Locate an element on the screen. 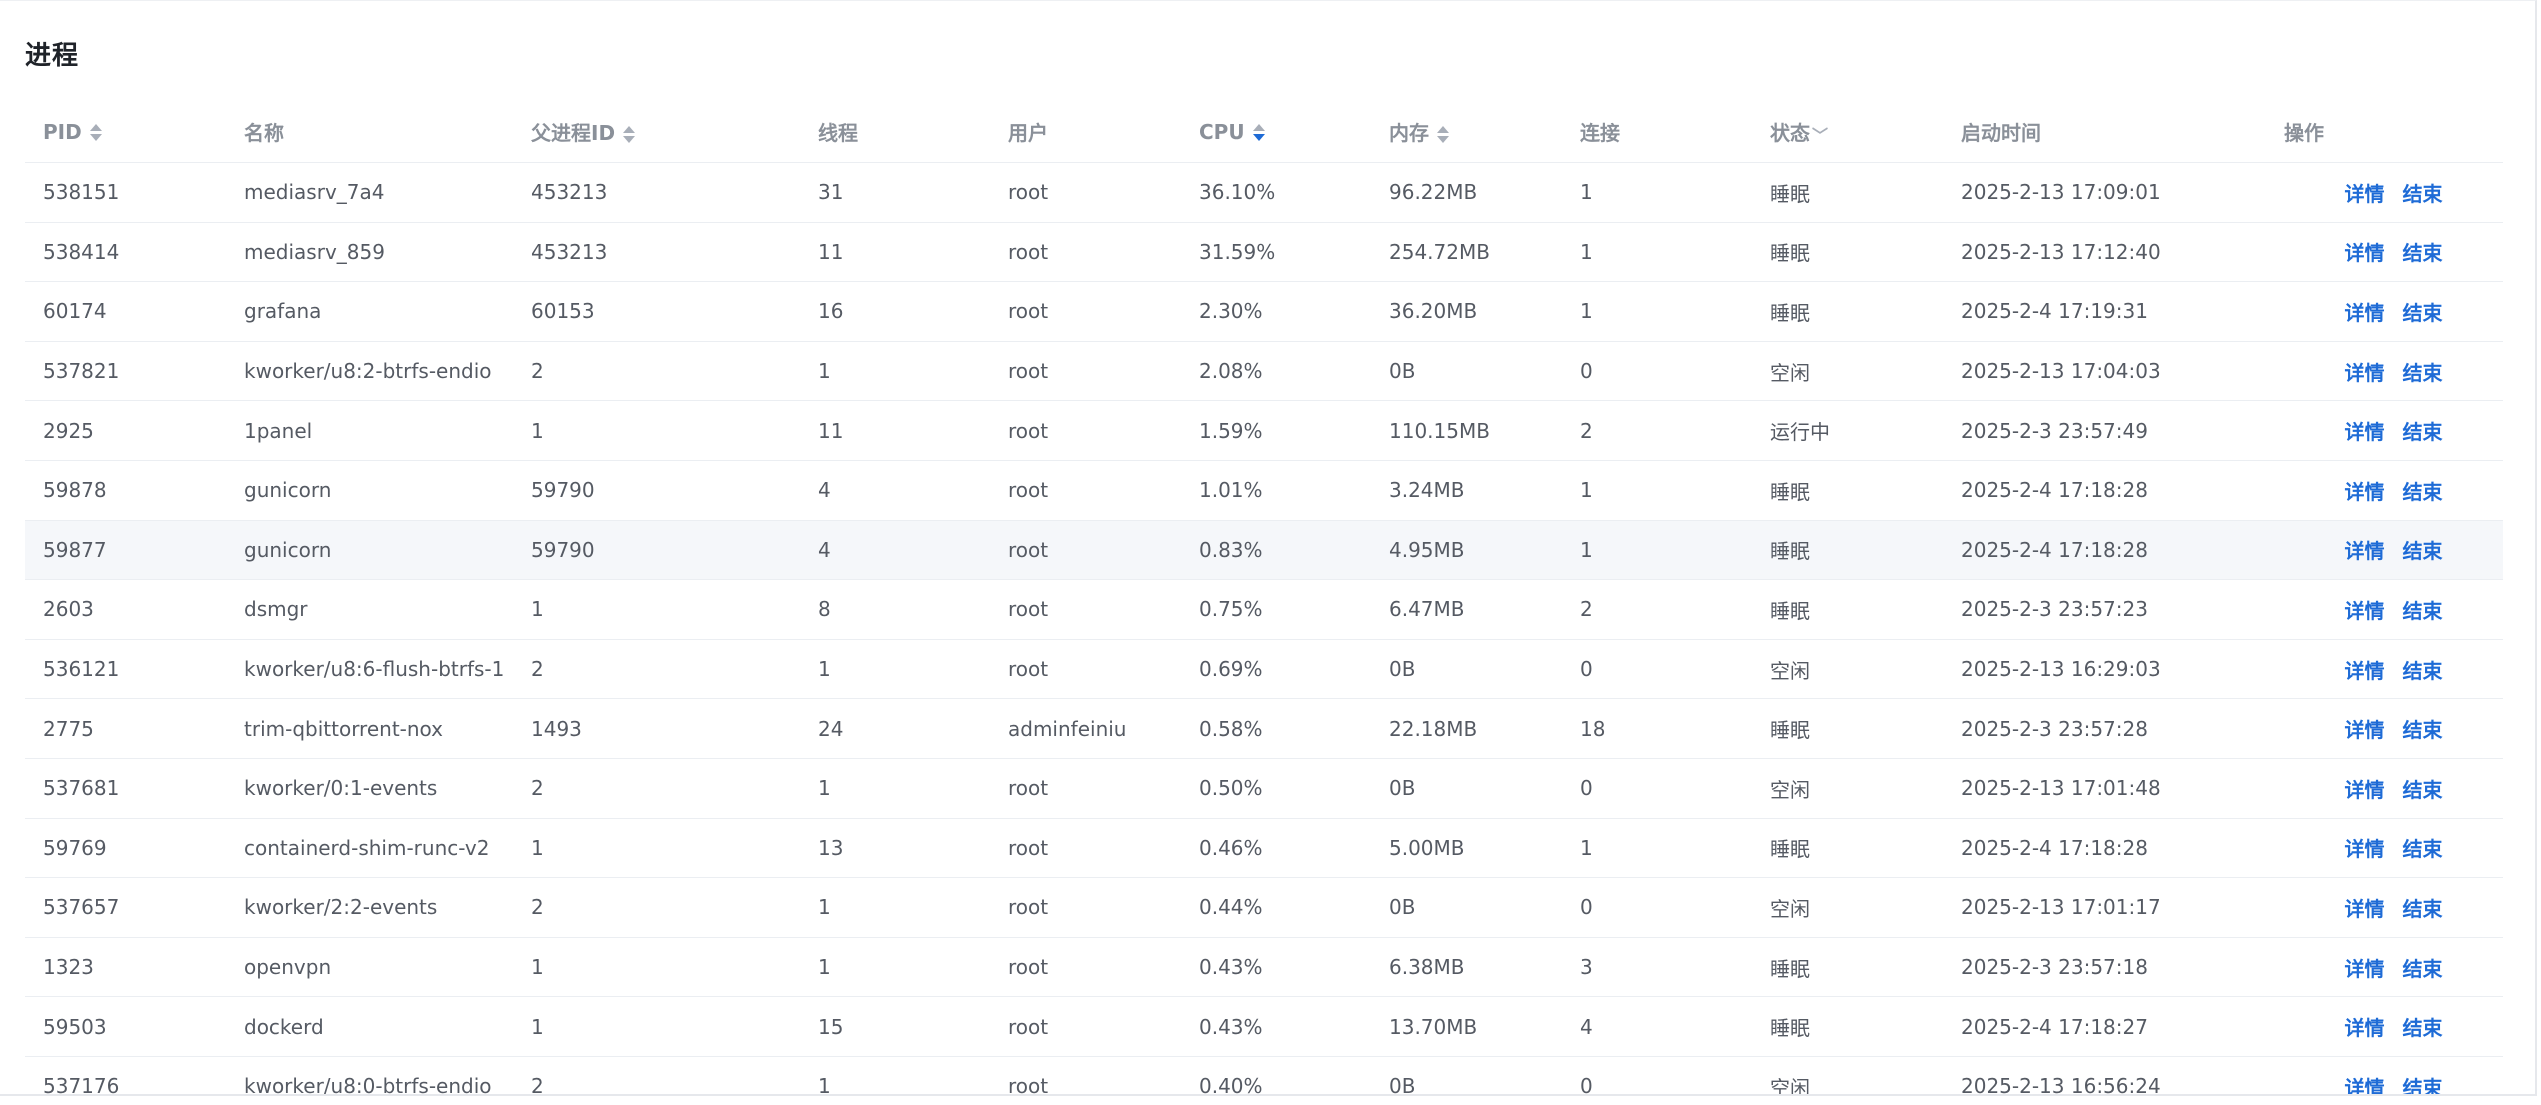 This screenshot has width=2541, height=1105. user-cell: adminfeiniu is located at coordinates (1085, 728).